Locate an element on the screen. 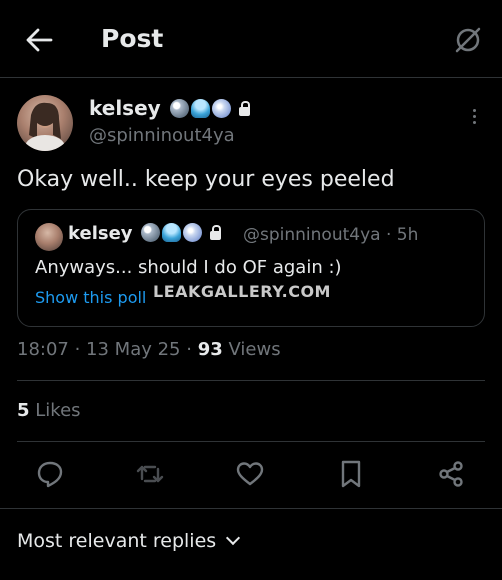 This screenshot has height=580, width=502. share-icon is located at coordinates (451, 474).